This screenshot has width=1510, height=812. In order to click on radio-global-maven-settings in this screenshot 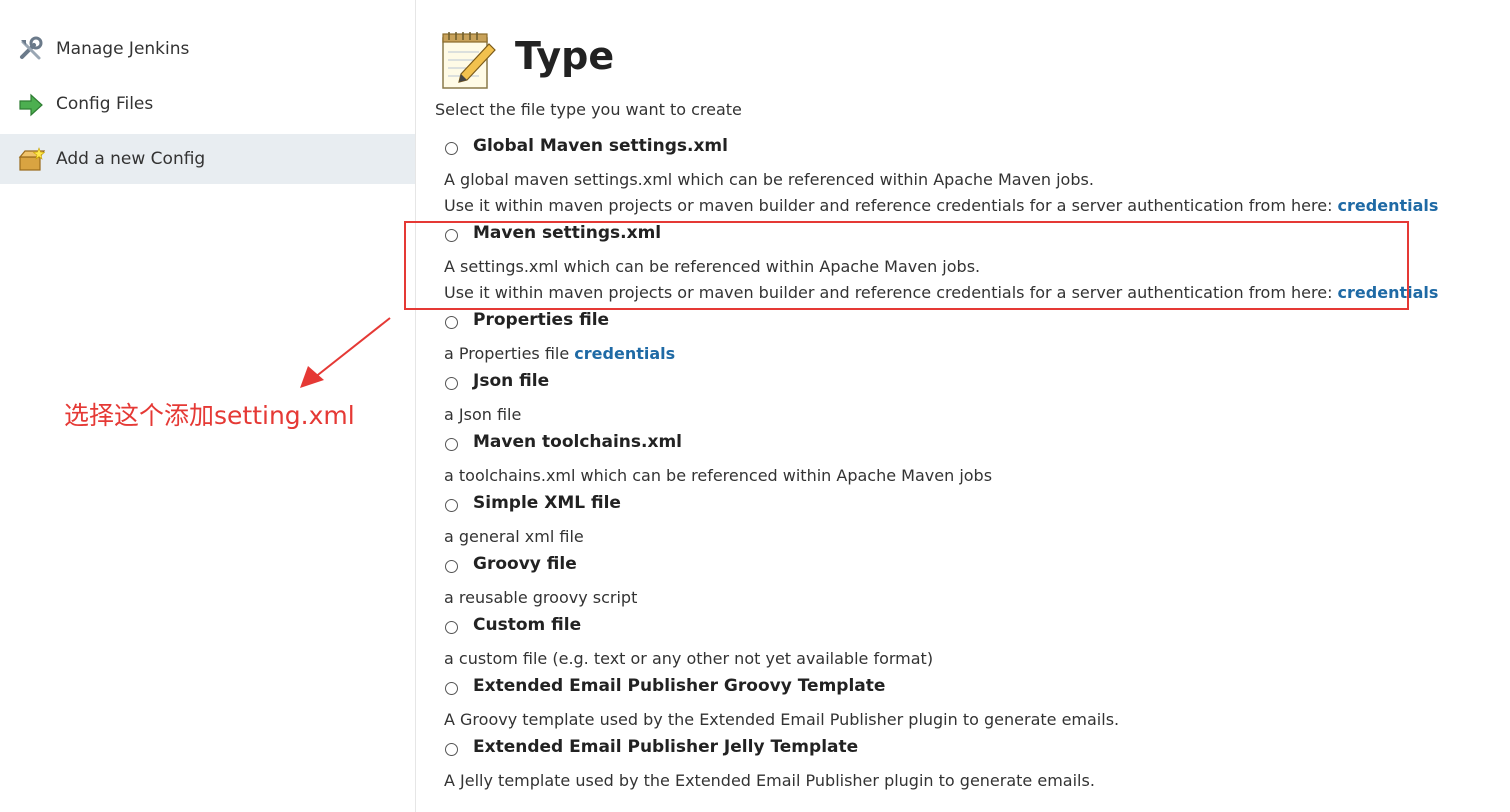, I will do `click(451, 148)`.